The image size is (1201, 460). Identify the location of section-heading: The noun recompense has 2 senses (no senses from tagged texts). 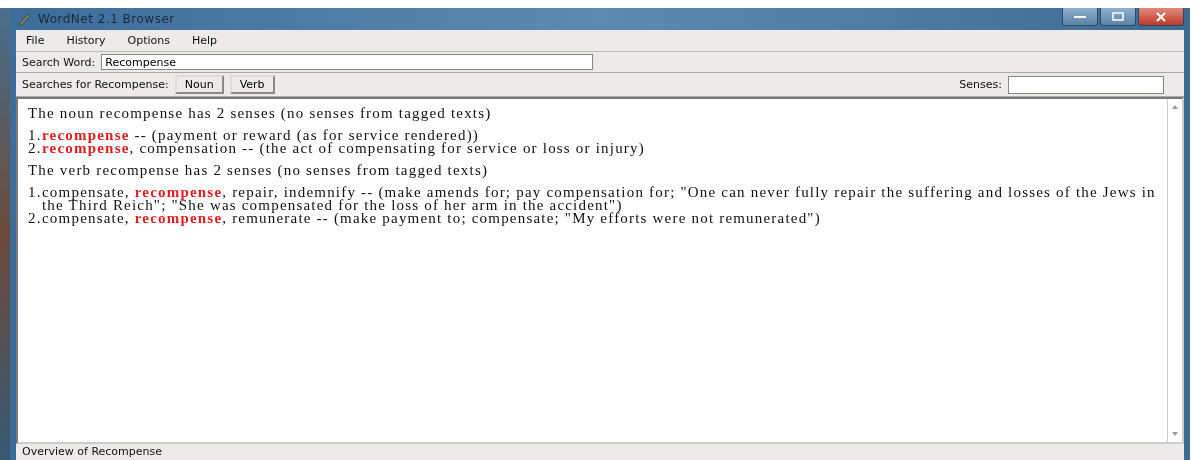
(260, 113).